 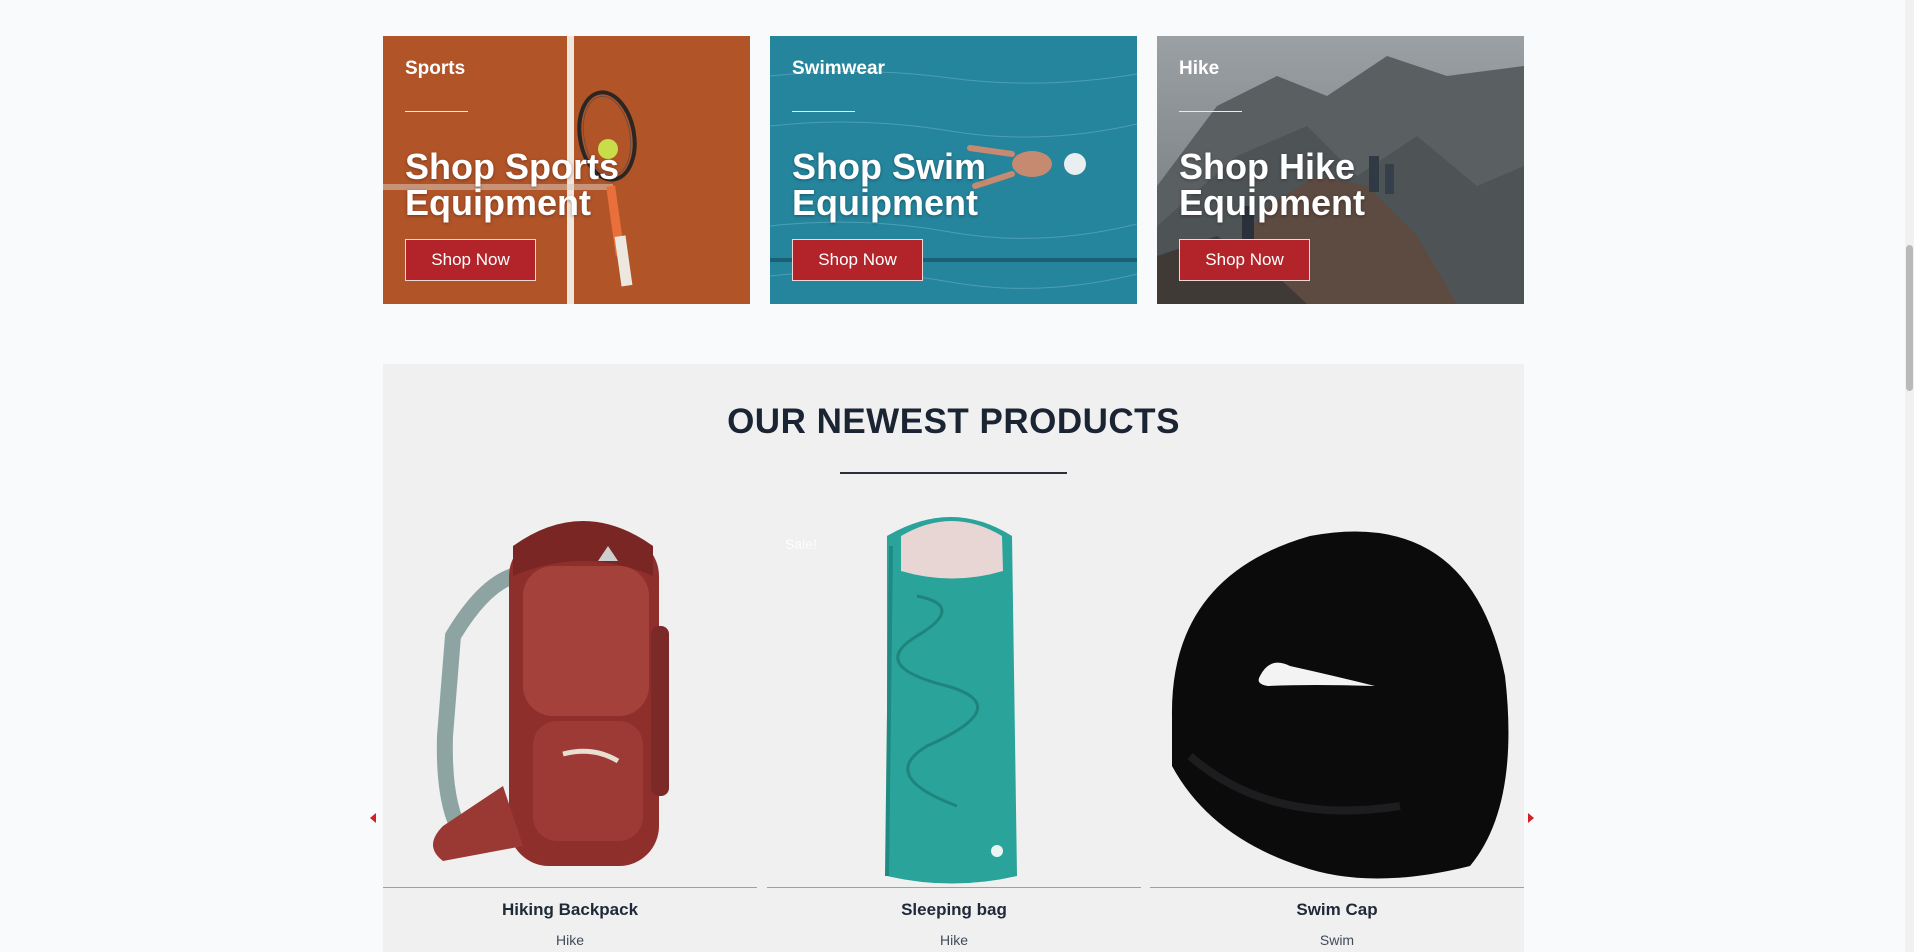 I want to click on promo-category-label: Swimwear, so click(x=838, y=68).